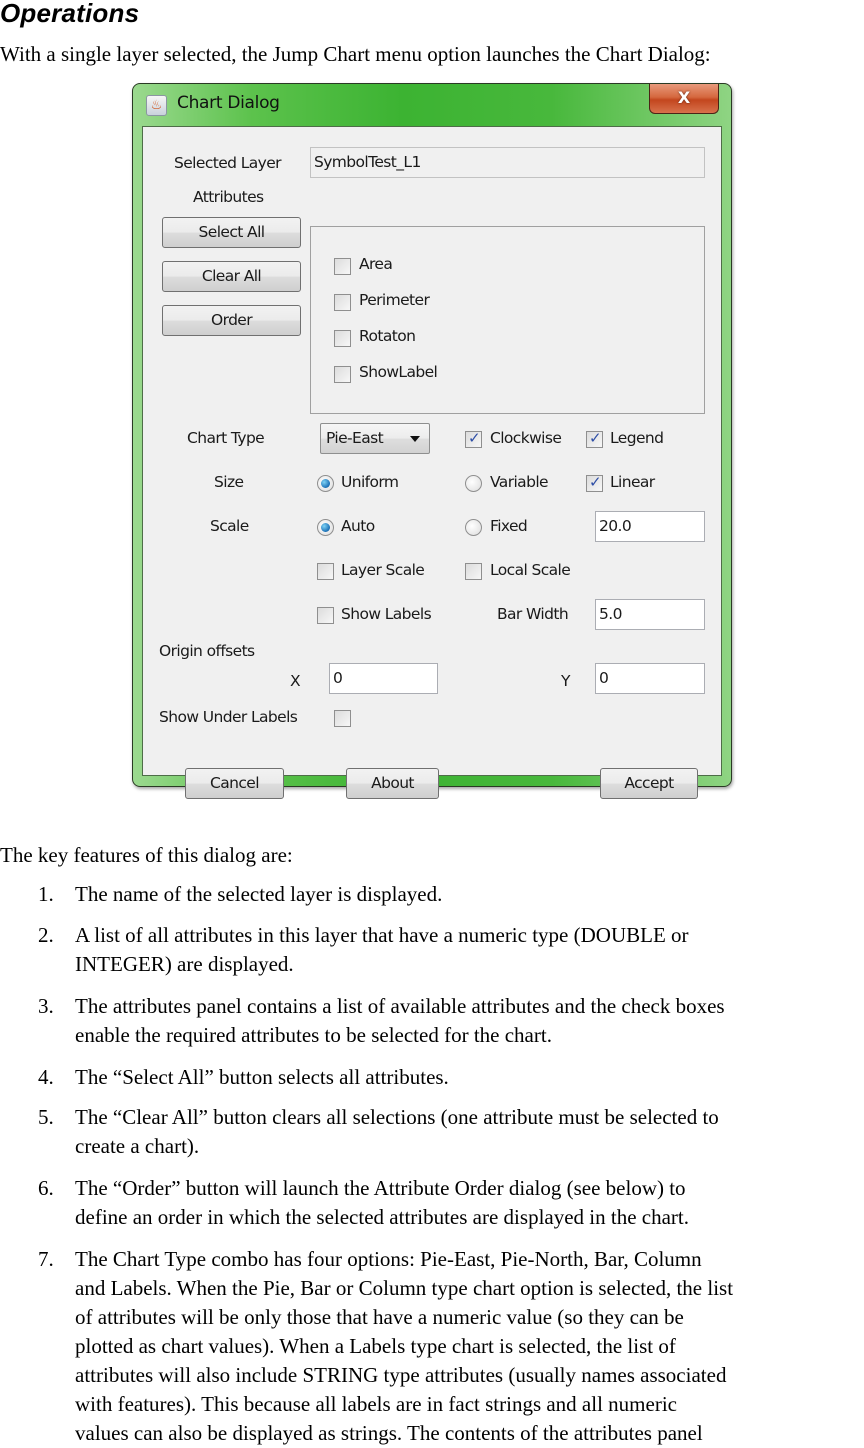 This screenshot has width=864, height=1448. I want to click on linear-label: Linear, so click(632, 482).